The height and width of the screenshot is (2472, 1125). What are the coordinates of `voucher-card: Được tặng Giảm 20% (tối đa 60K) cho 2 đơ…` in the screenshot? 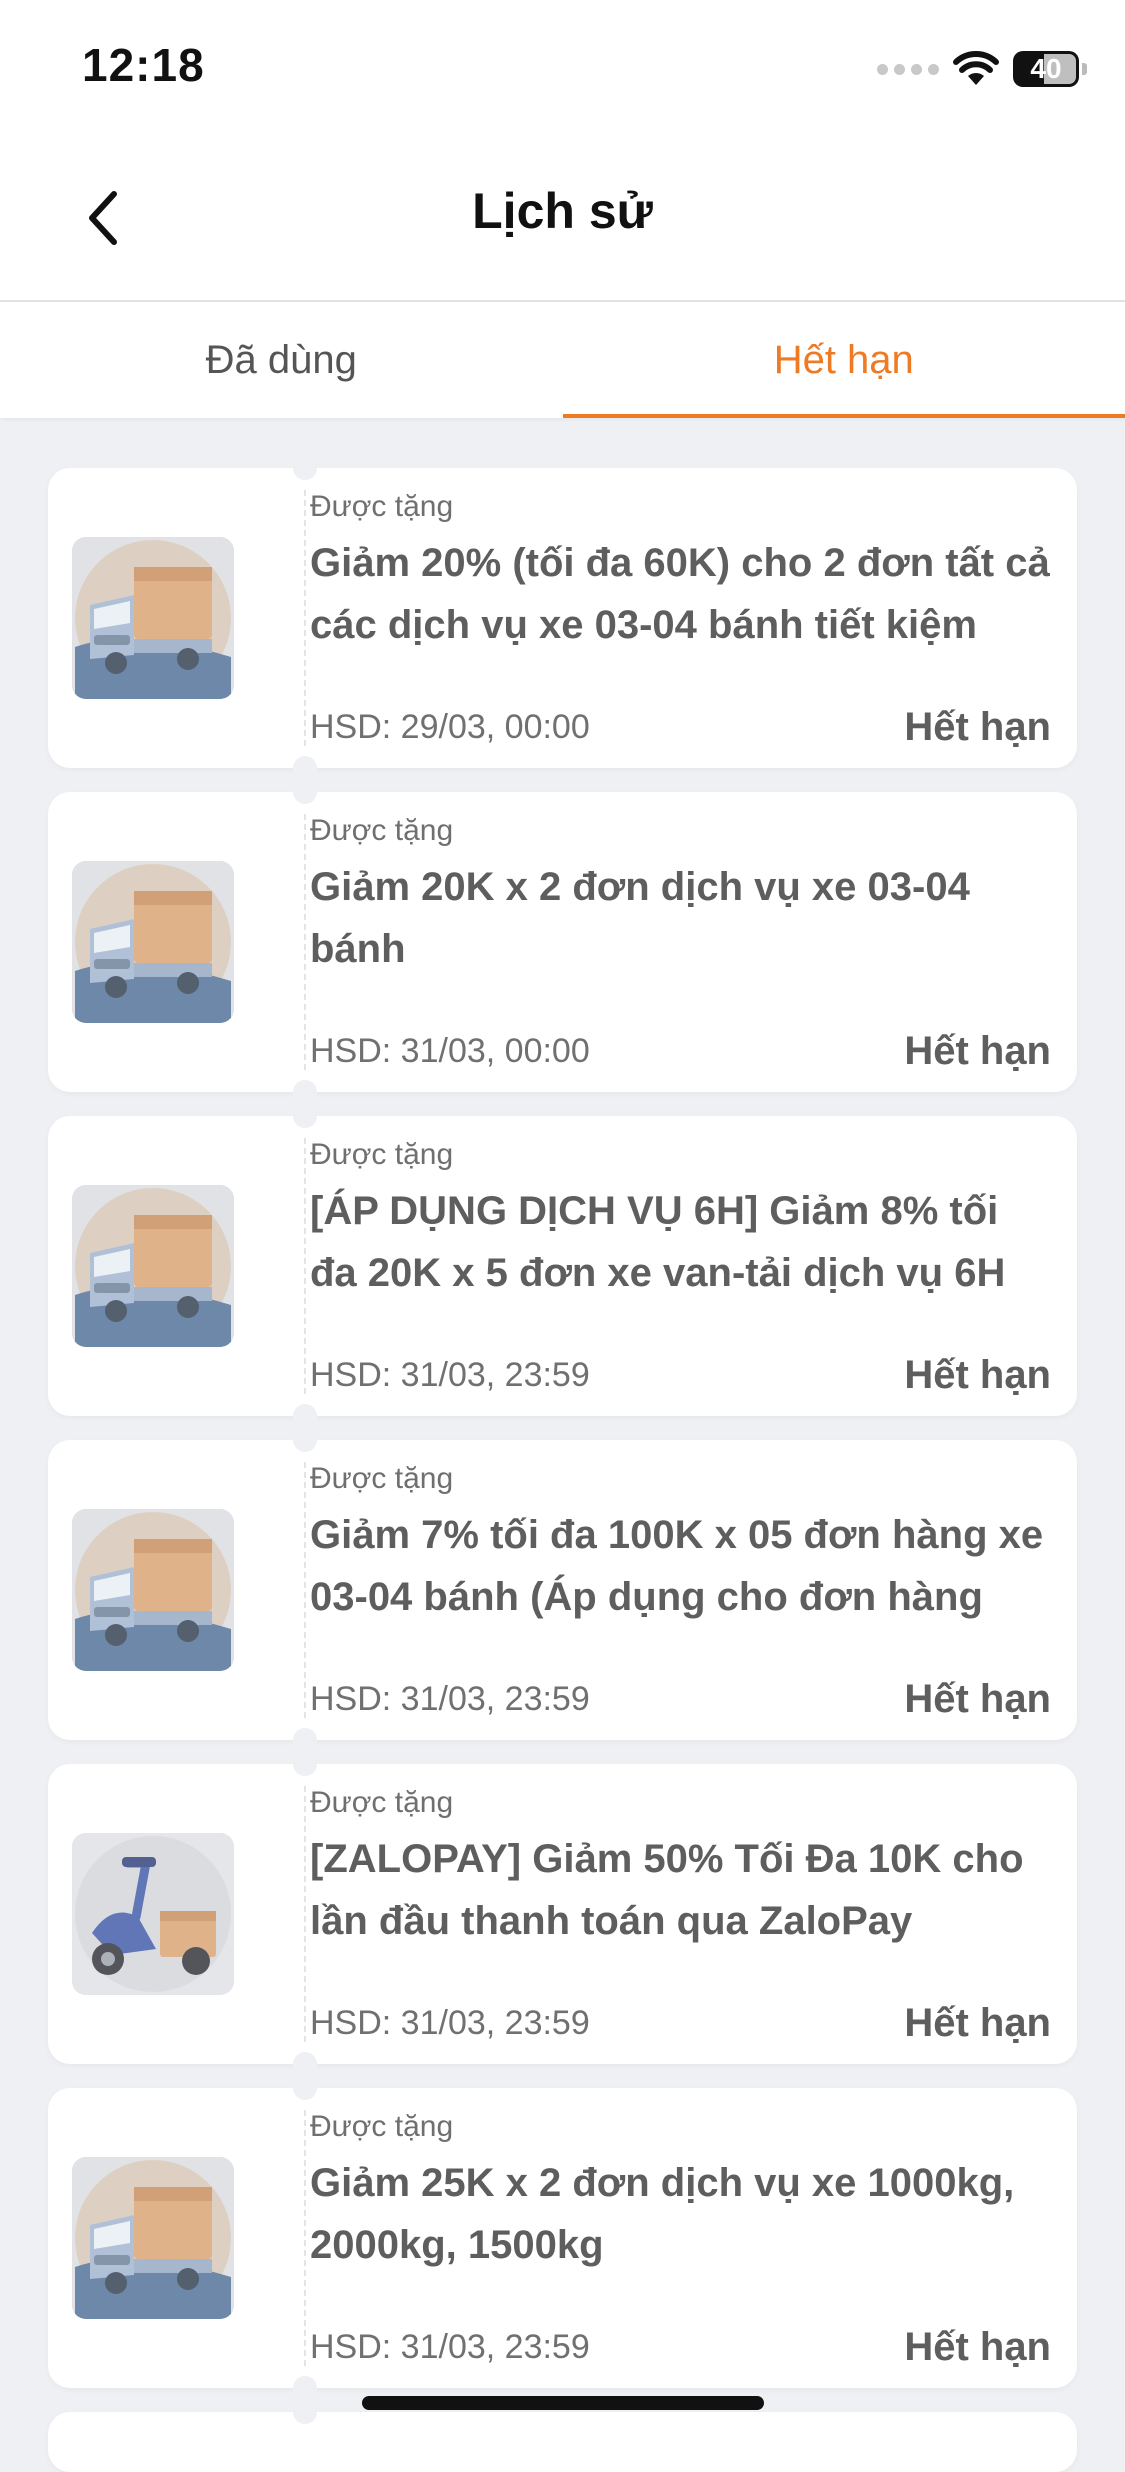 It's located at (562, 618).